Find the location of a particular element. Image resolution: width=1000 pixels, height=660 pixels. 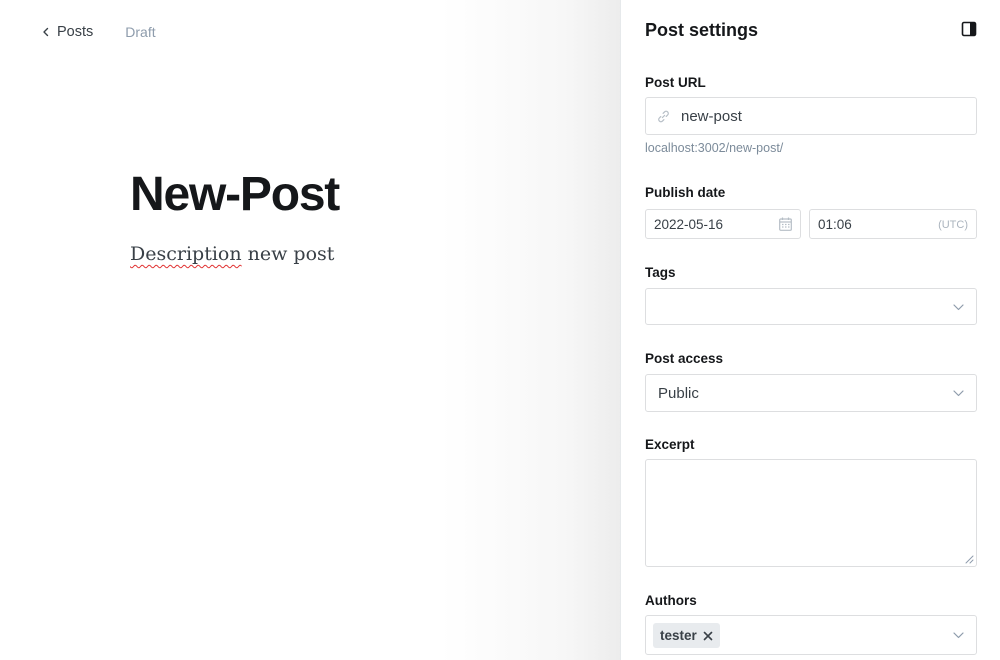

tags-select is located at coordinates (811, 306).